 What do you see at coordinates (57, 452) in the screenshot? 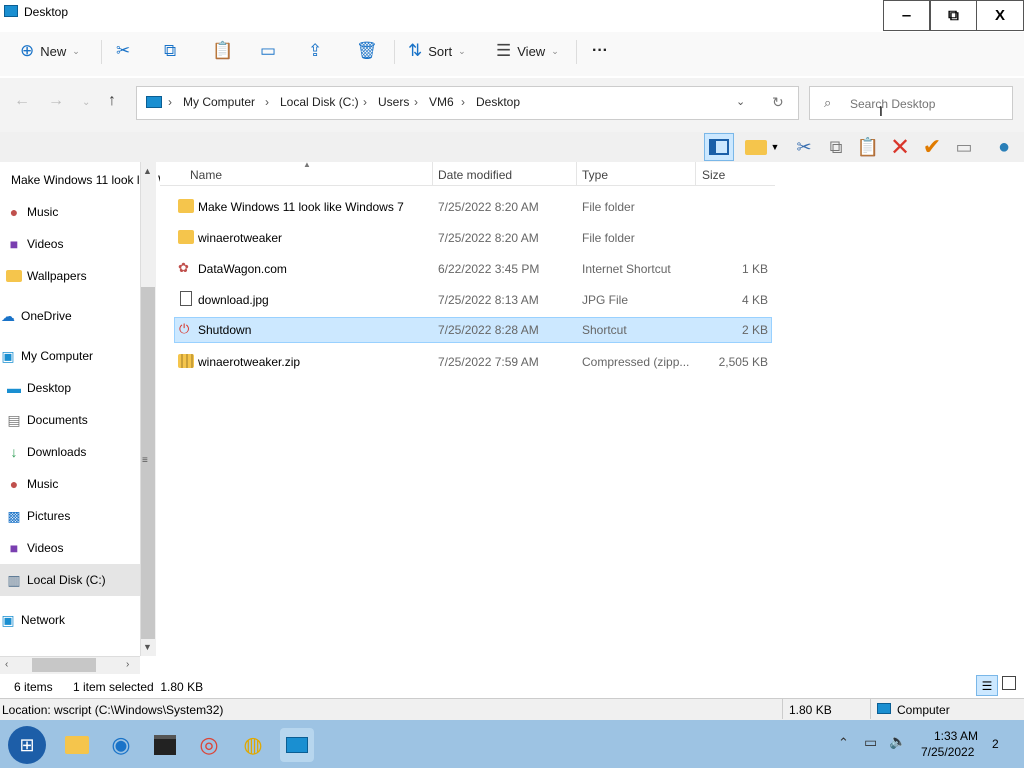
I see `nav-label: Downloads` at bounding box center [57, 452].